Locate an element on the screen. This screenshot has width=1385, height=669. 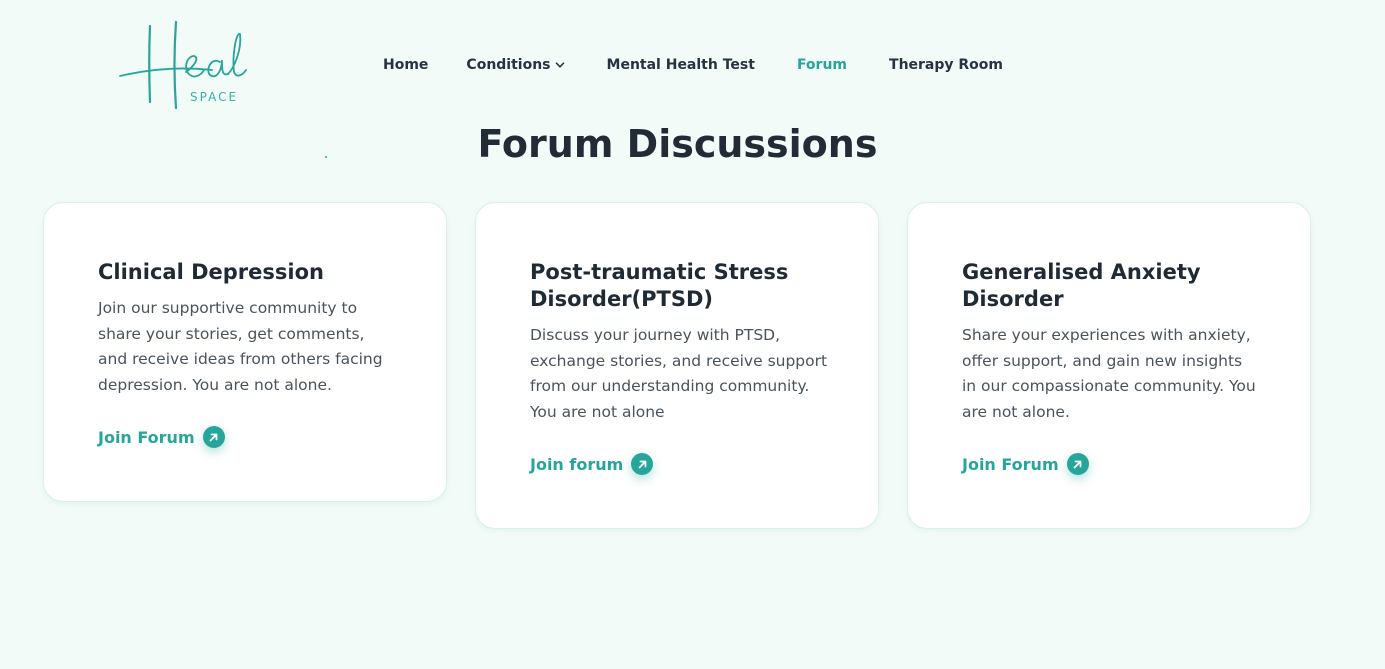
nav-item-conditions: Conditions is located at coordinates (515, 65).